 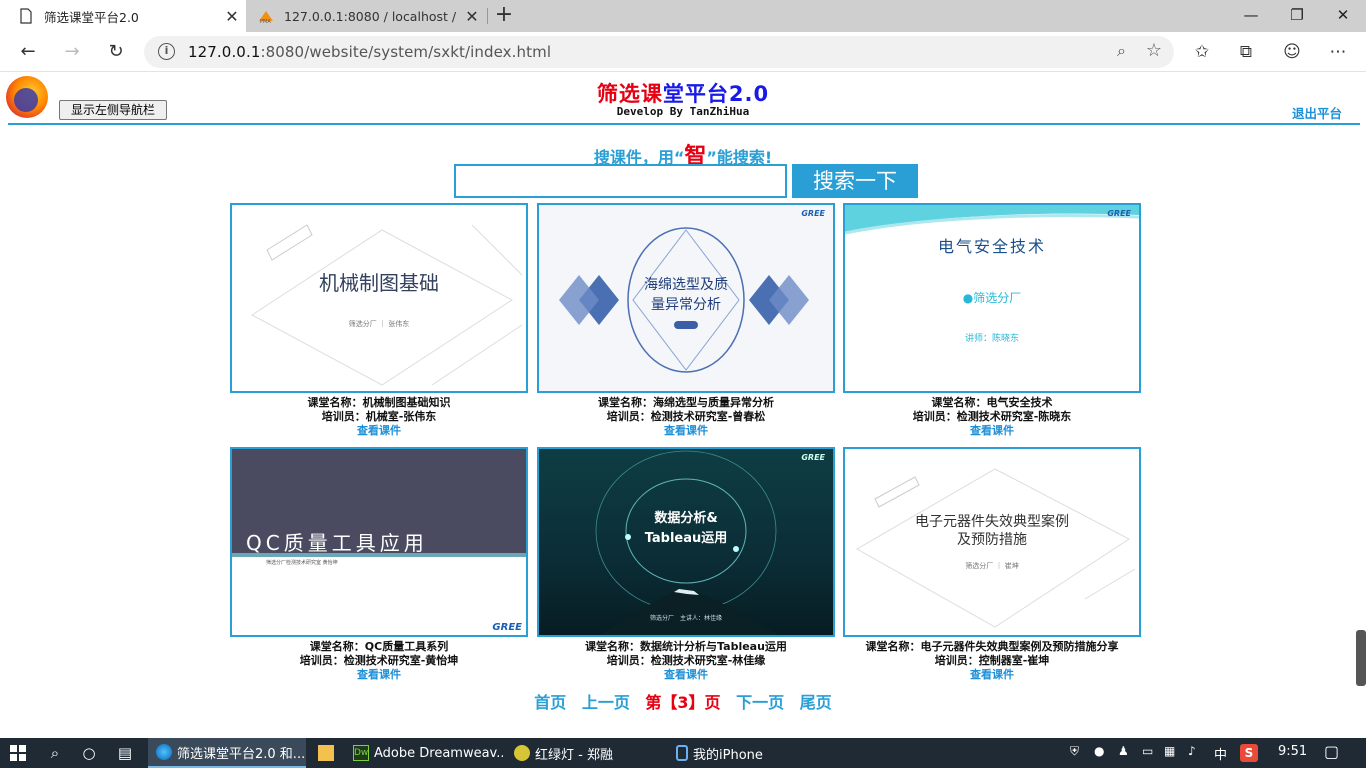 What do you see at coordinates (387, 305) in the screenshot?
I see `thumbnail-decoration` at bounding box center [387, 305].